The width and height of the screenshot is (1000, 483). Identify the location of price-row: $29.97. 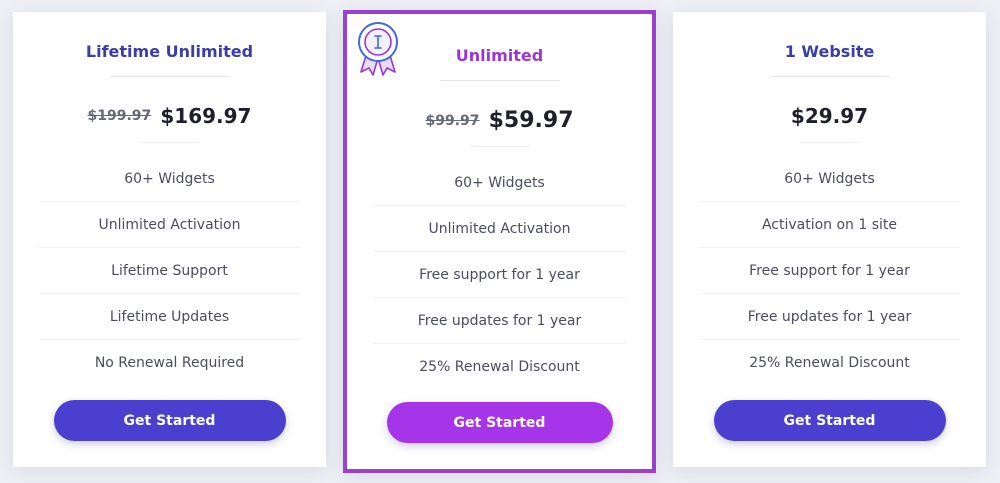
(829, 116).